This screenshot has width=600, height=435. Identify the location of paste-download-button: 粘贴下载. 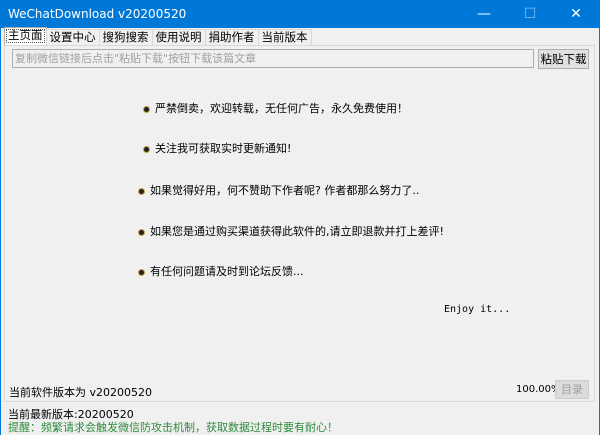
(563, 59).